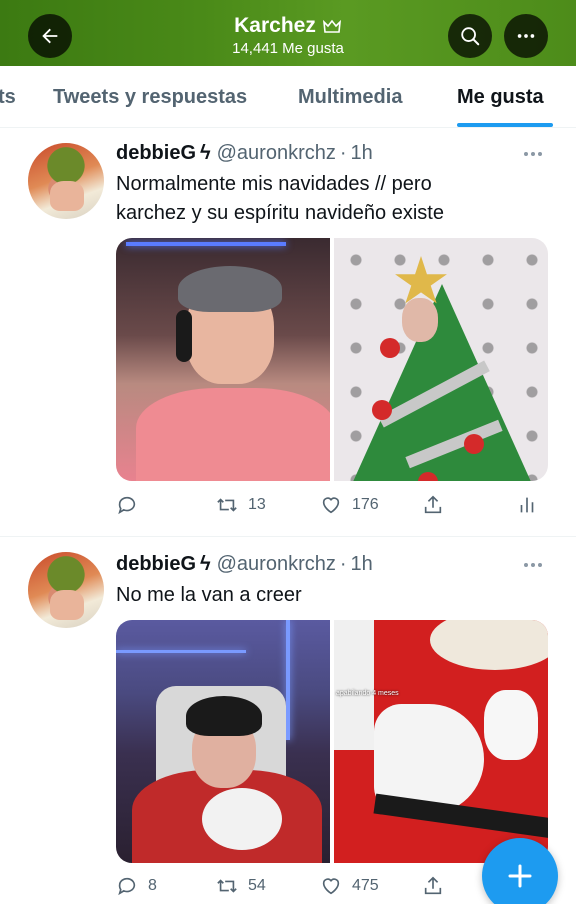 This screenshot has height=904, width=576. I want to click on search-button, so click(470, 36).